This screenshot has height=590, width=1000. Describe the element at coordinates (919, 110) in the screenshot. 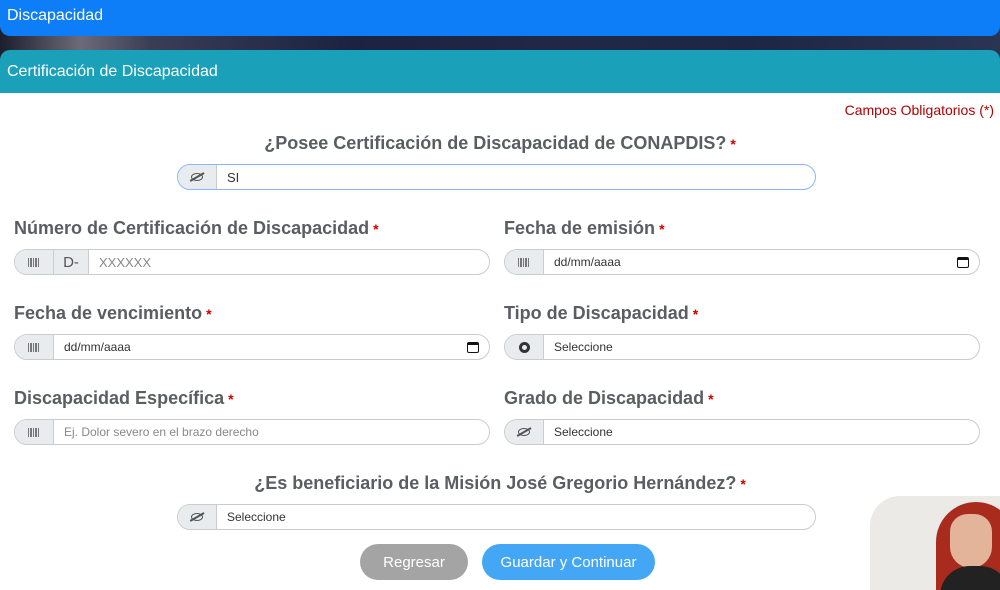

I see `required-fields-note: Campos Obligatorios (*)` at that location.